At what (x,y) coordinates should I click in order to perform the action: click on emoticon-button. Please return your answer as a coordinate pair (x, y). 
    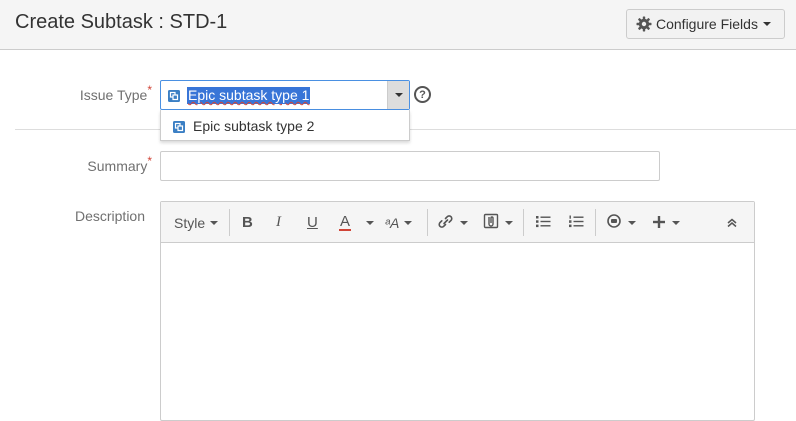
    Looking at the image, I should click on (621, 222).